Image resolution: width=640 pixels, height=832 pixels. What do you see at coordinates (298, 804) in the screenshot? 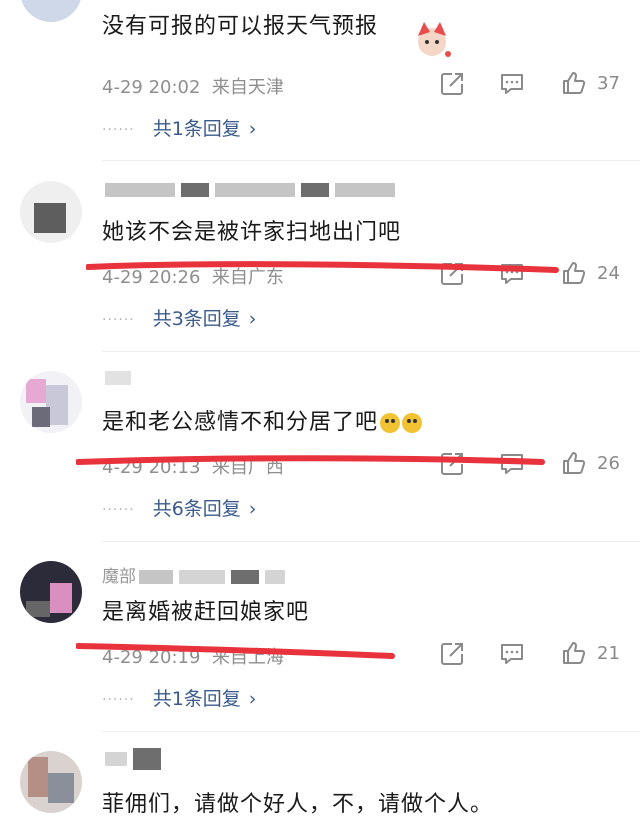
I see `comment-text: 菲佣们，请做个好人，不，请做个人。` at bounding box center [298, 804].